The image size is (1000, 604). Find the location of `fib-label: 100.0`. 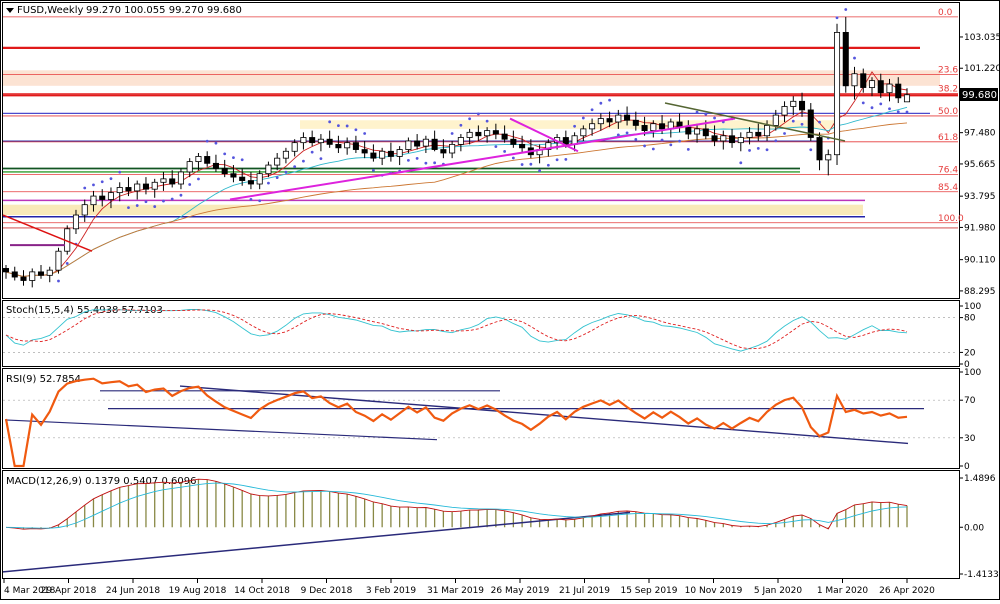

fib-label: 100.0 is located at coordinates (951, 219).